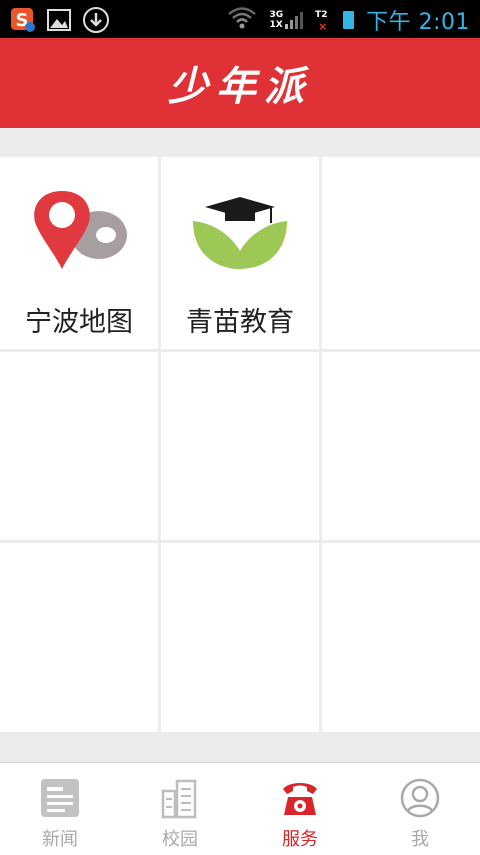 Image resolution: width=480 pixels, height=855 pixels. I want to click on signal-icon: 3G 1X, so click(286, 20).